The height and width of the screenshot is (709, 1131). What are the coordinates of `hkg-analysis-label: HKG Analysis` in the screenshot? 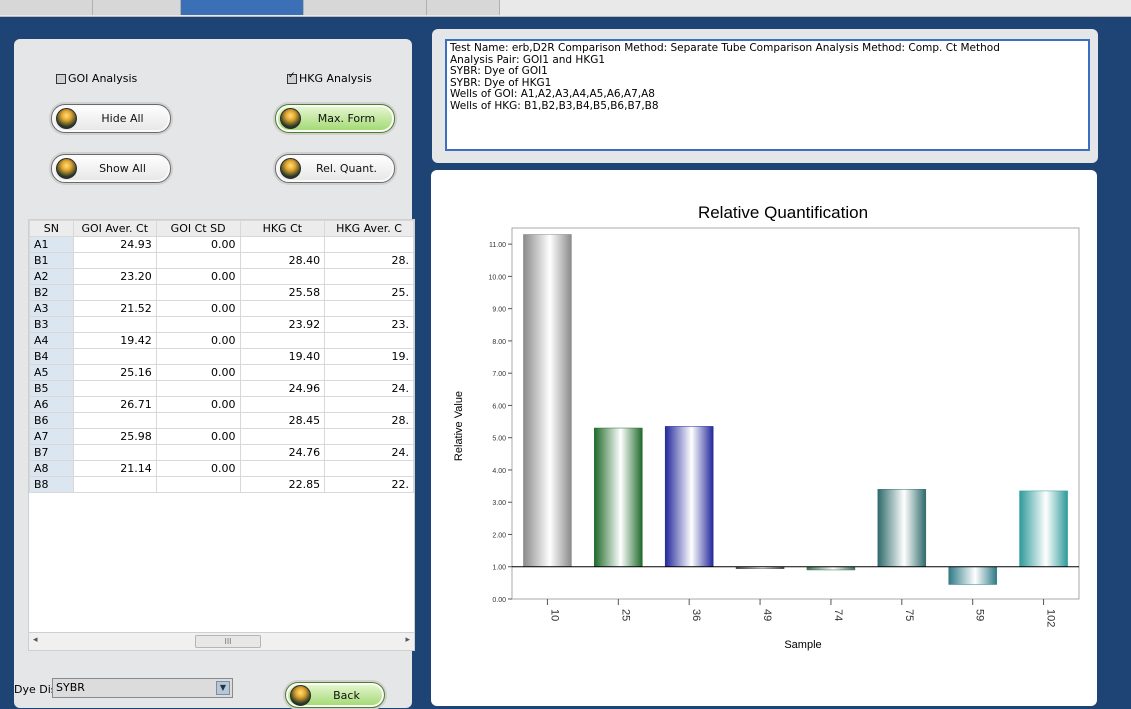 It's located at (335, 78).